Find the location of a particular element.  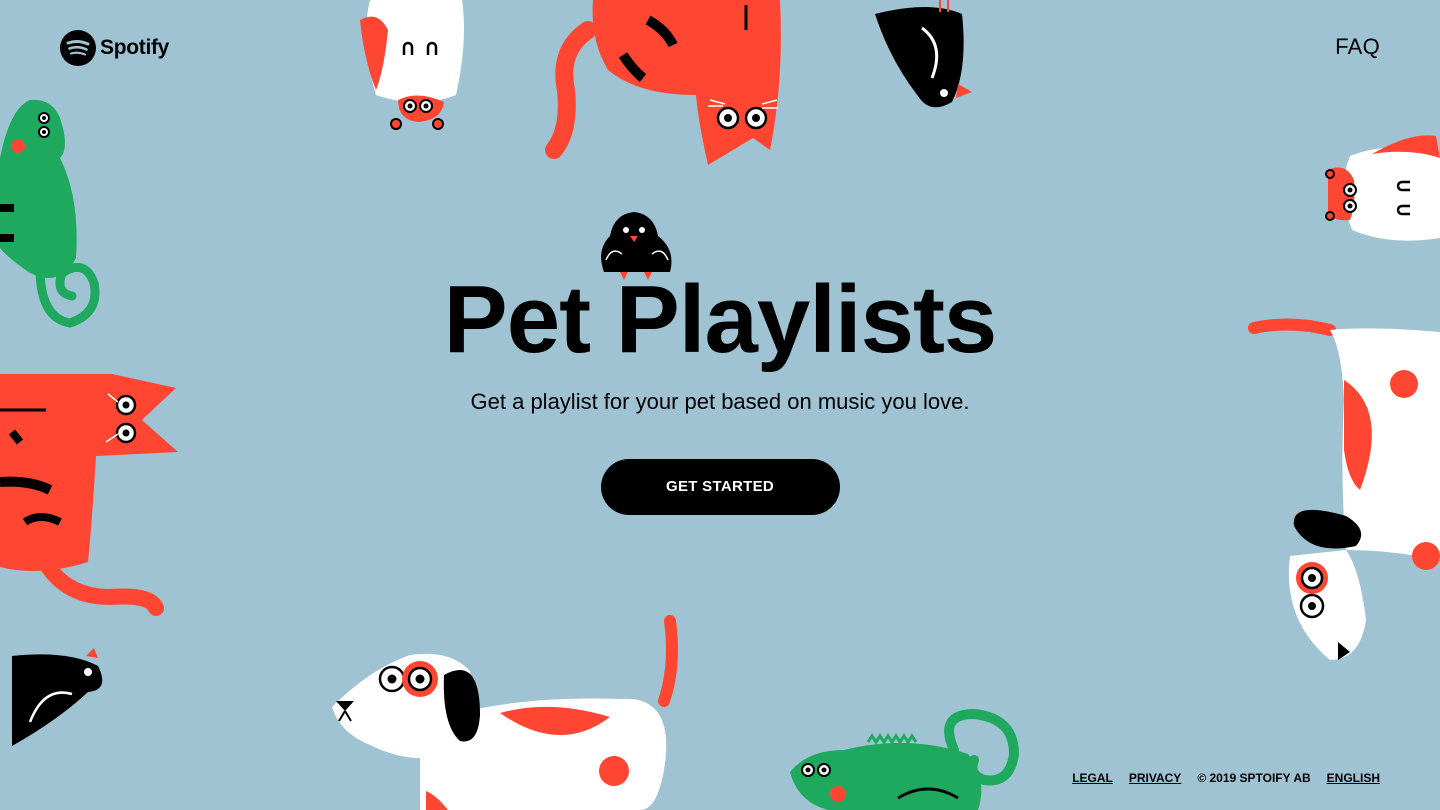

copyright: © 2019 SPTOIFY AB is located at coordinates (1254, 778).